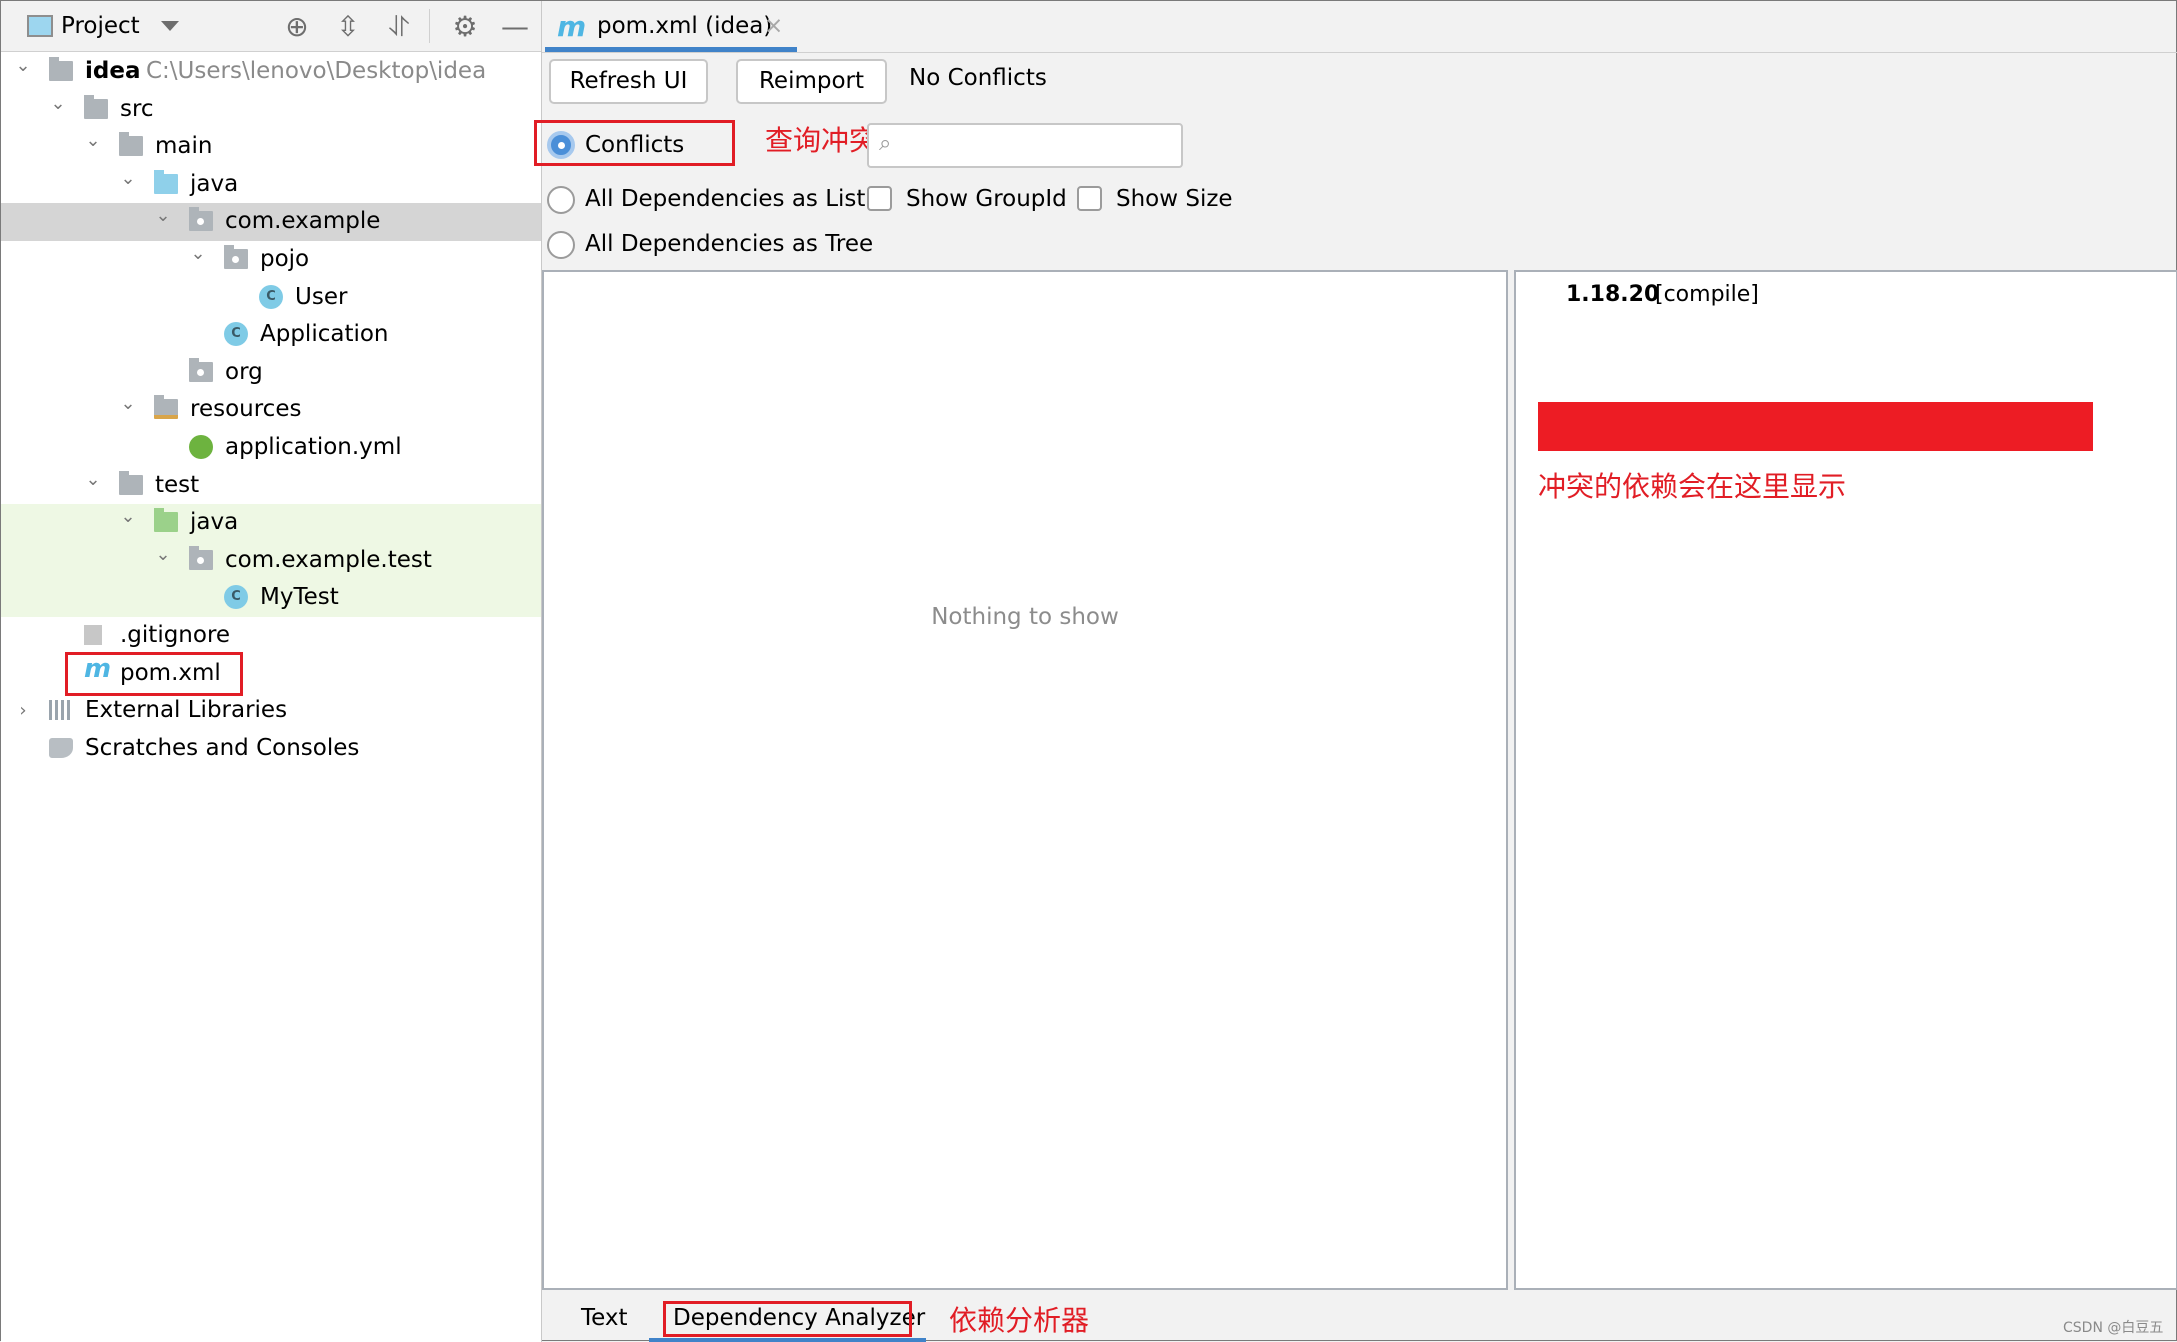  Describe the element at coordinates (465, 27) in the screenshot. I see `gear-icon: ⚙` at that location.